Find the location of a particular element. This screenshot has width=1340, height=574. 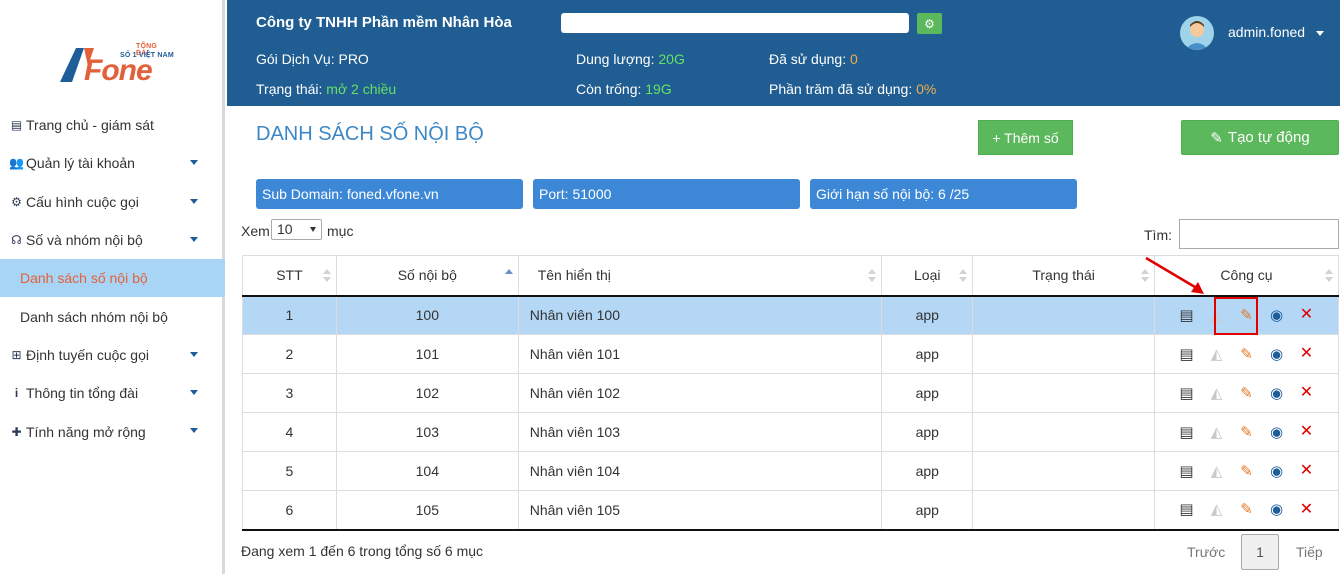

cell-stt: 2 is located at coordinates (289, 354).